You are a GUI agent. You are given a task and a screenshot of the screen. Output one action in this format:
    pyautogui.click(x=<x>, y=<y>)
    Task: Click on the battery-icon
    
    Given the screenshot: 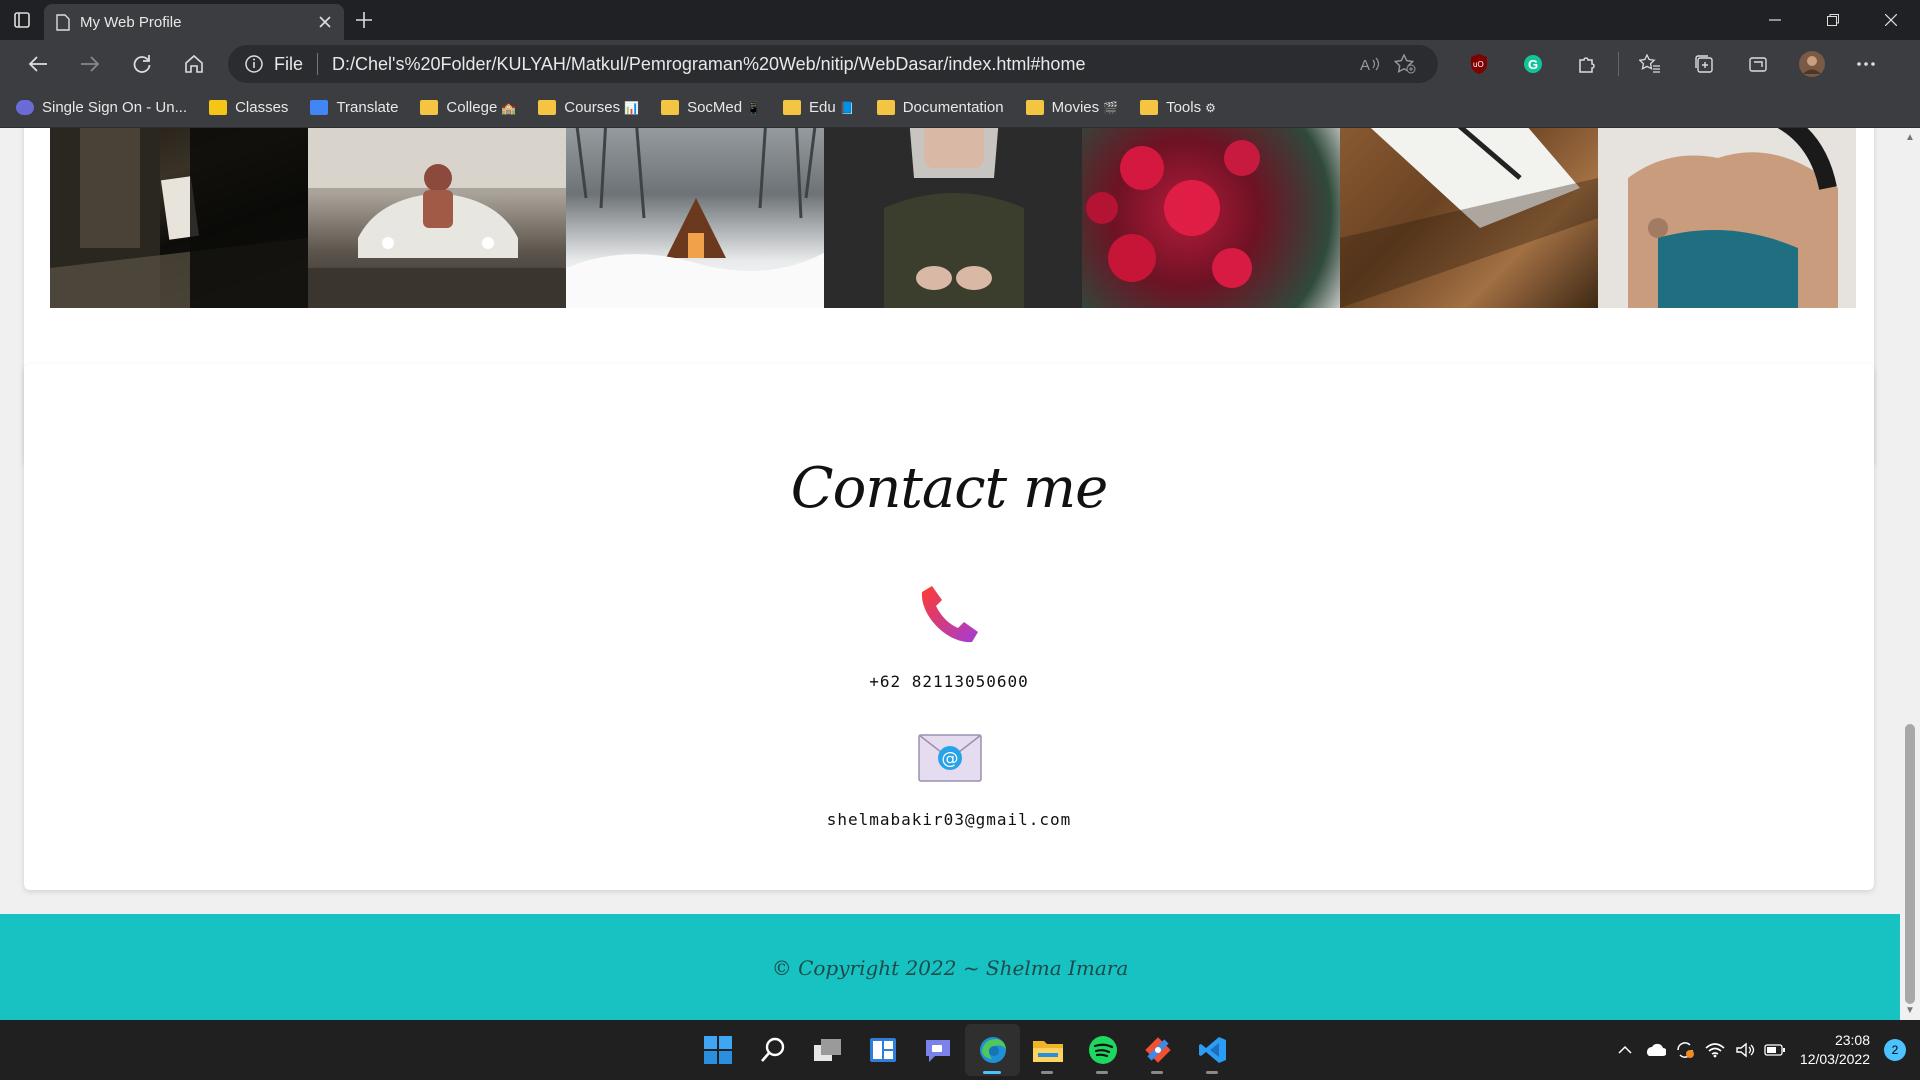 What is the action you would take?
    pyautogui.click(x=1775, y=1050)
    